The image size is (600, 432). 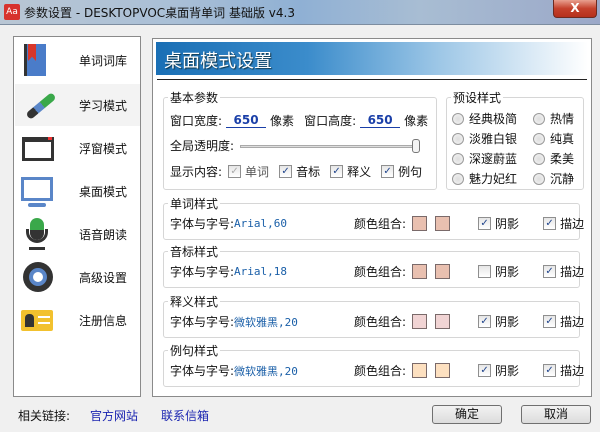 What do you see at coordinates (330, 121) in the screenshot?
I see `height-label: 窗口高度:` at bounding box center [330, 121].